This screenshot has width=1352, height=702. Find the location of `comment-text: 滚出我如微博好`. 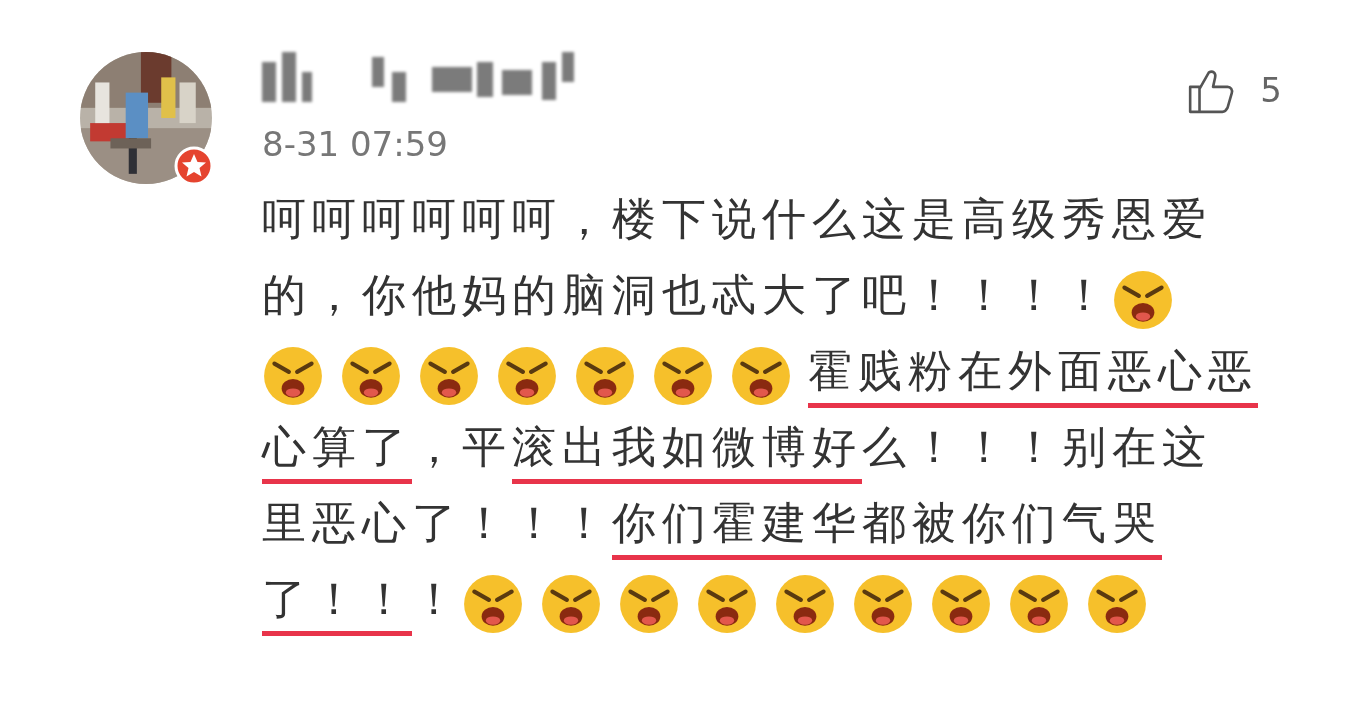

comment-text: 滚出我如微博好 is located at coordinates (687, 452).